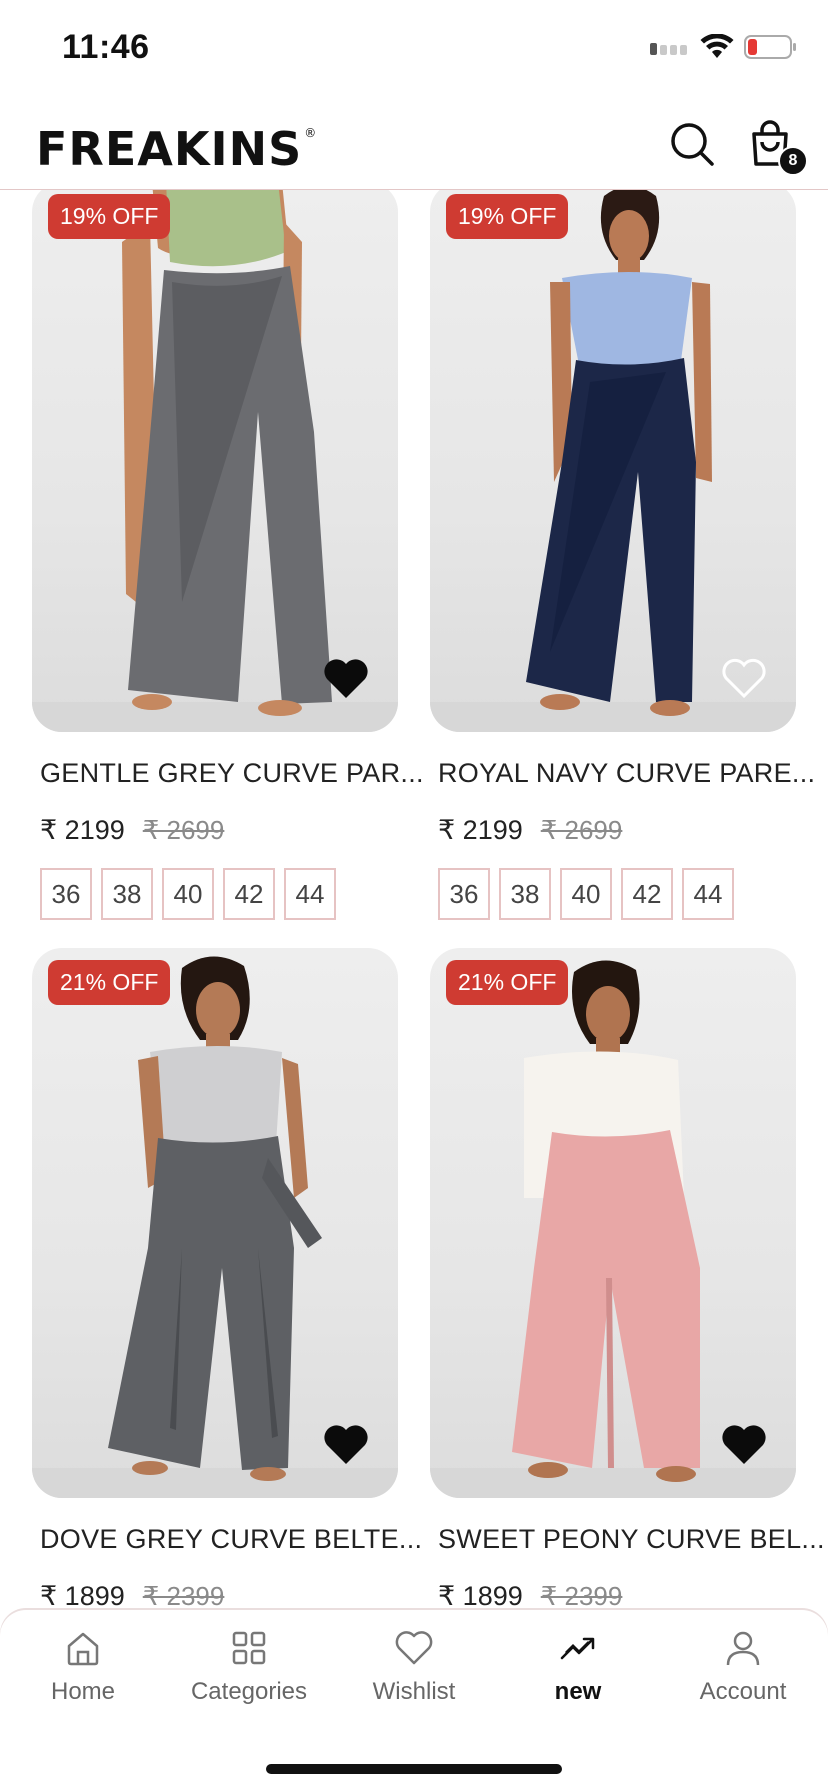 Image resolution: width=828 pixels, height=1792 pixels. I want to click on status-time: 11:46, so click(106, 47).